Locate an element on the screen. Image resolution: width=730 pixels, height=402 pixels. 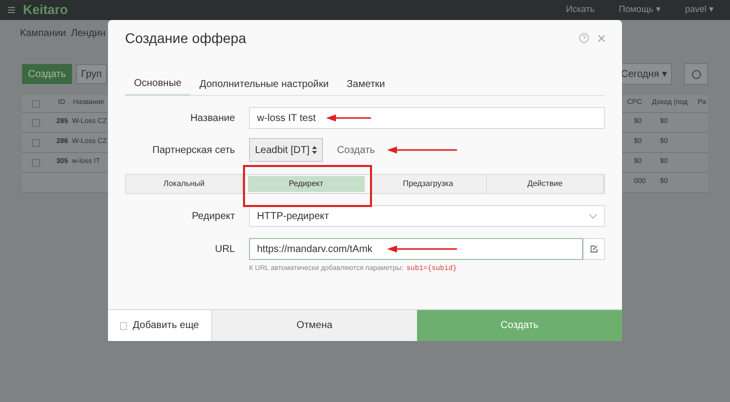
menu-icon is located at coordinates (11, 10).